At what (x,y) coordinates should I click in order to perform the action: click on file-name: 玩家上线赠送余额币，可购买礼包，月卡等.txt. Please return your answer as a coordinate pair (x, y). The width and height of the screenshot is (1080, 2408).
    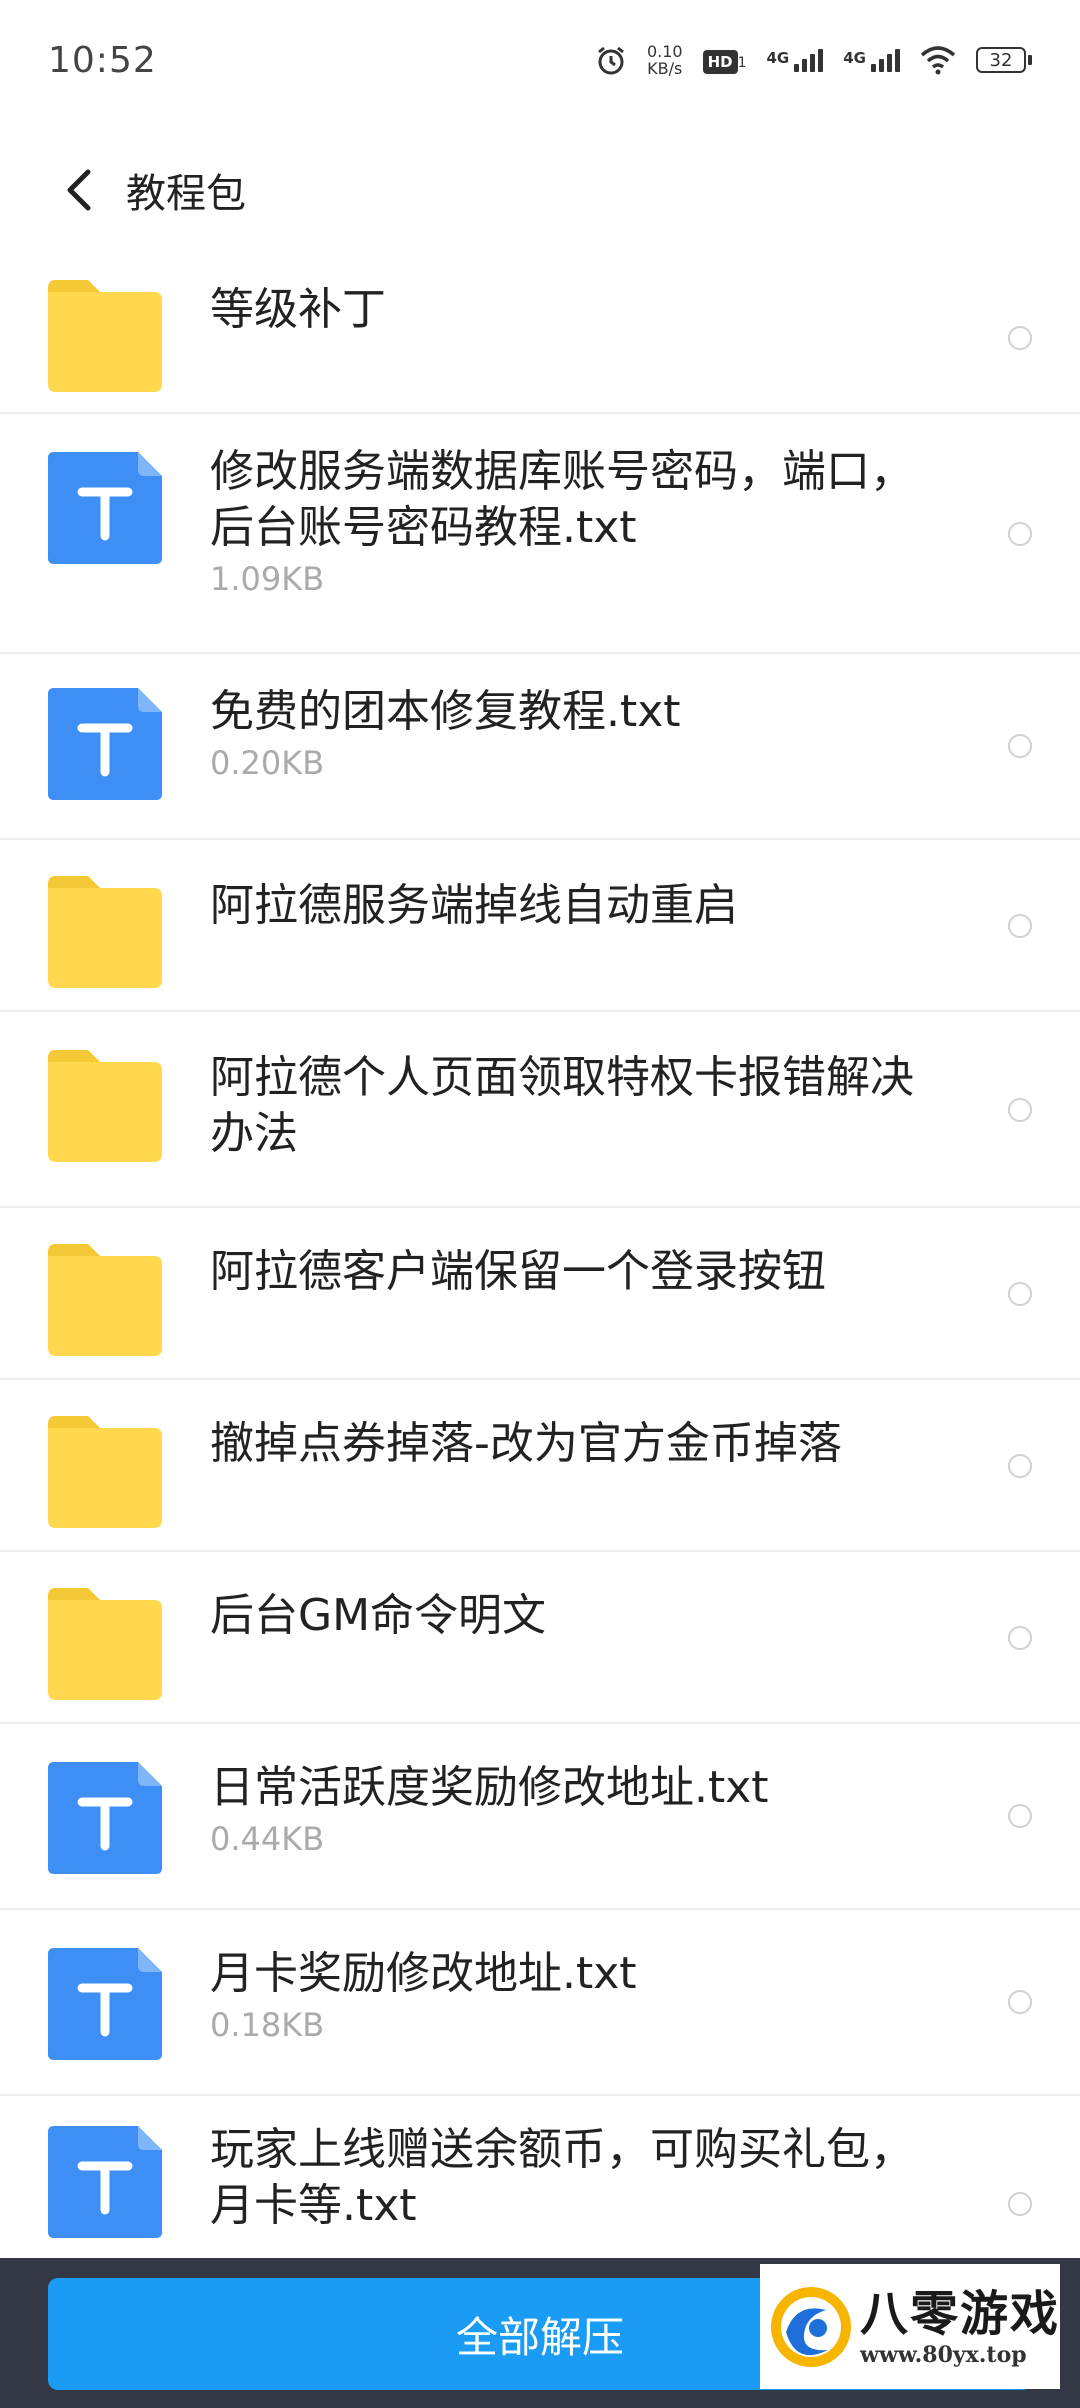
    Looking at the image, I should click on (562, 2177).